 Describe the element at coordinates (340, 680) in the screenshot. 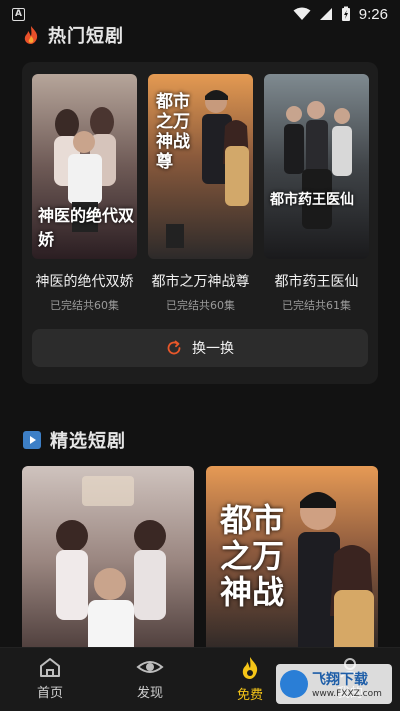

I see `watermark-title: 飞翔下载` at that location.